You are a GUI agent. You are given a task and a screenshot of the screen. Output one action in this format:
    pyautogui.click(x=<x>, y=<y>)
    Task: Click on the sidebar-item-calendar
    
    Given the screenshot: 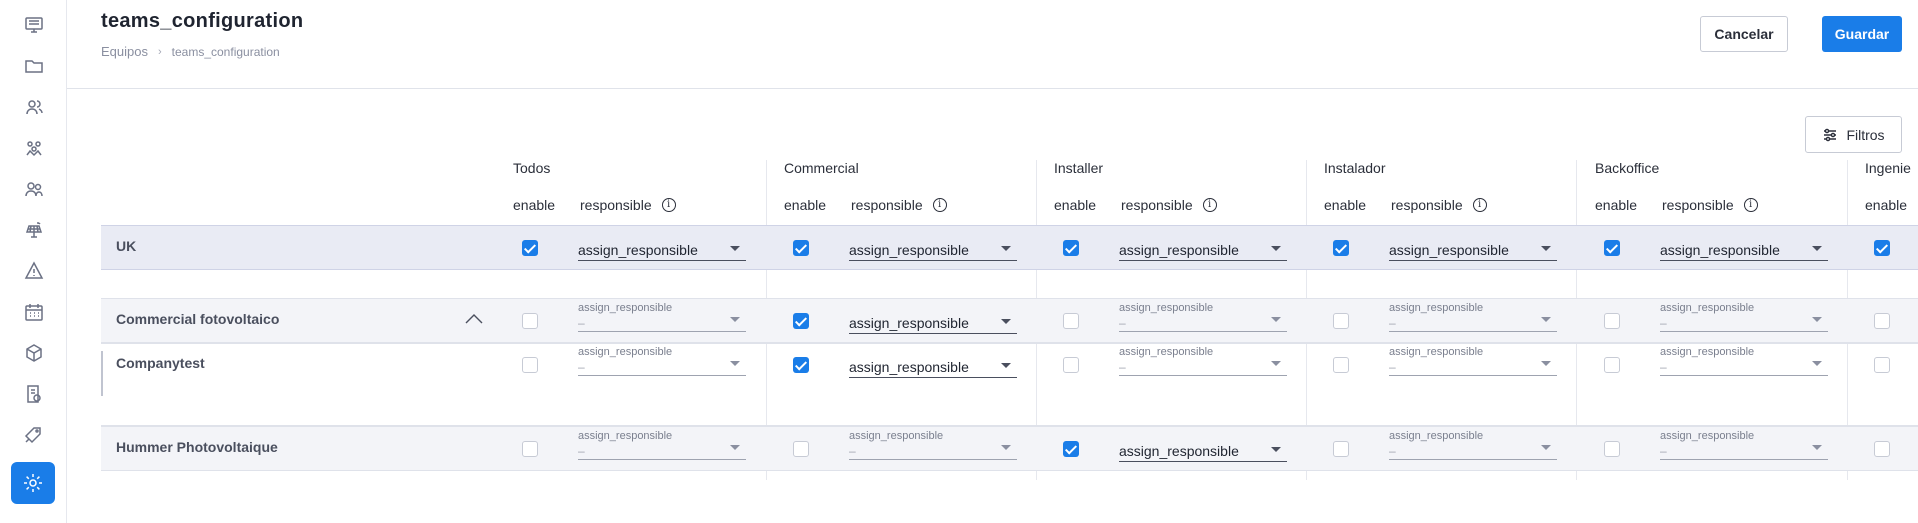 What is the action you would take?
    pyautogui.click(x=34, y=312)
    